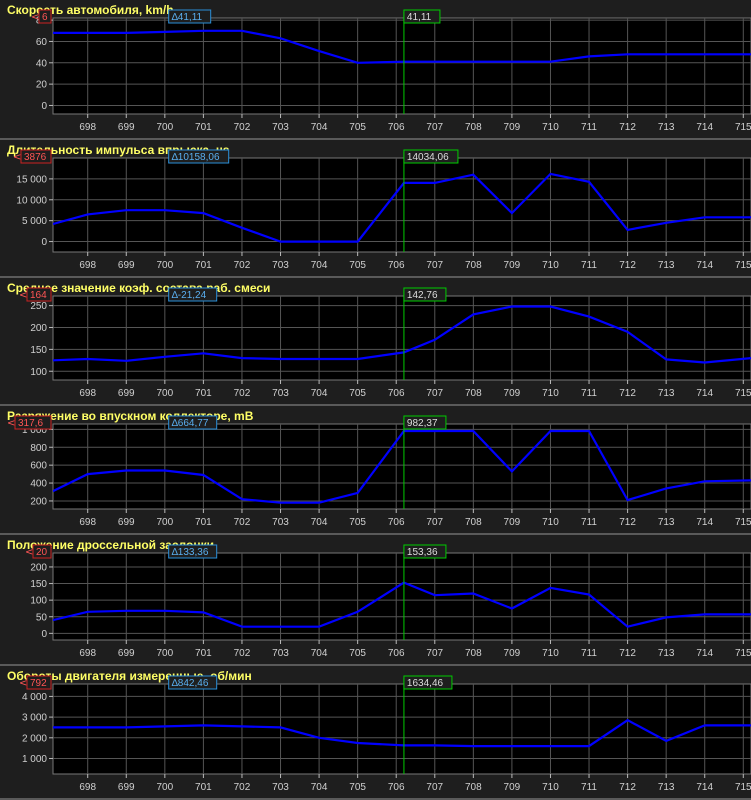 The image size is (751, 800). What do you see at coordinates (422, 295) in the screenshot?
I see `cursor-value: 142,76` at bounding box center [422, 295].